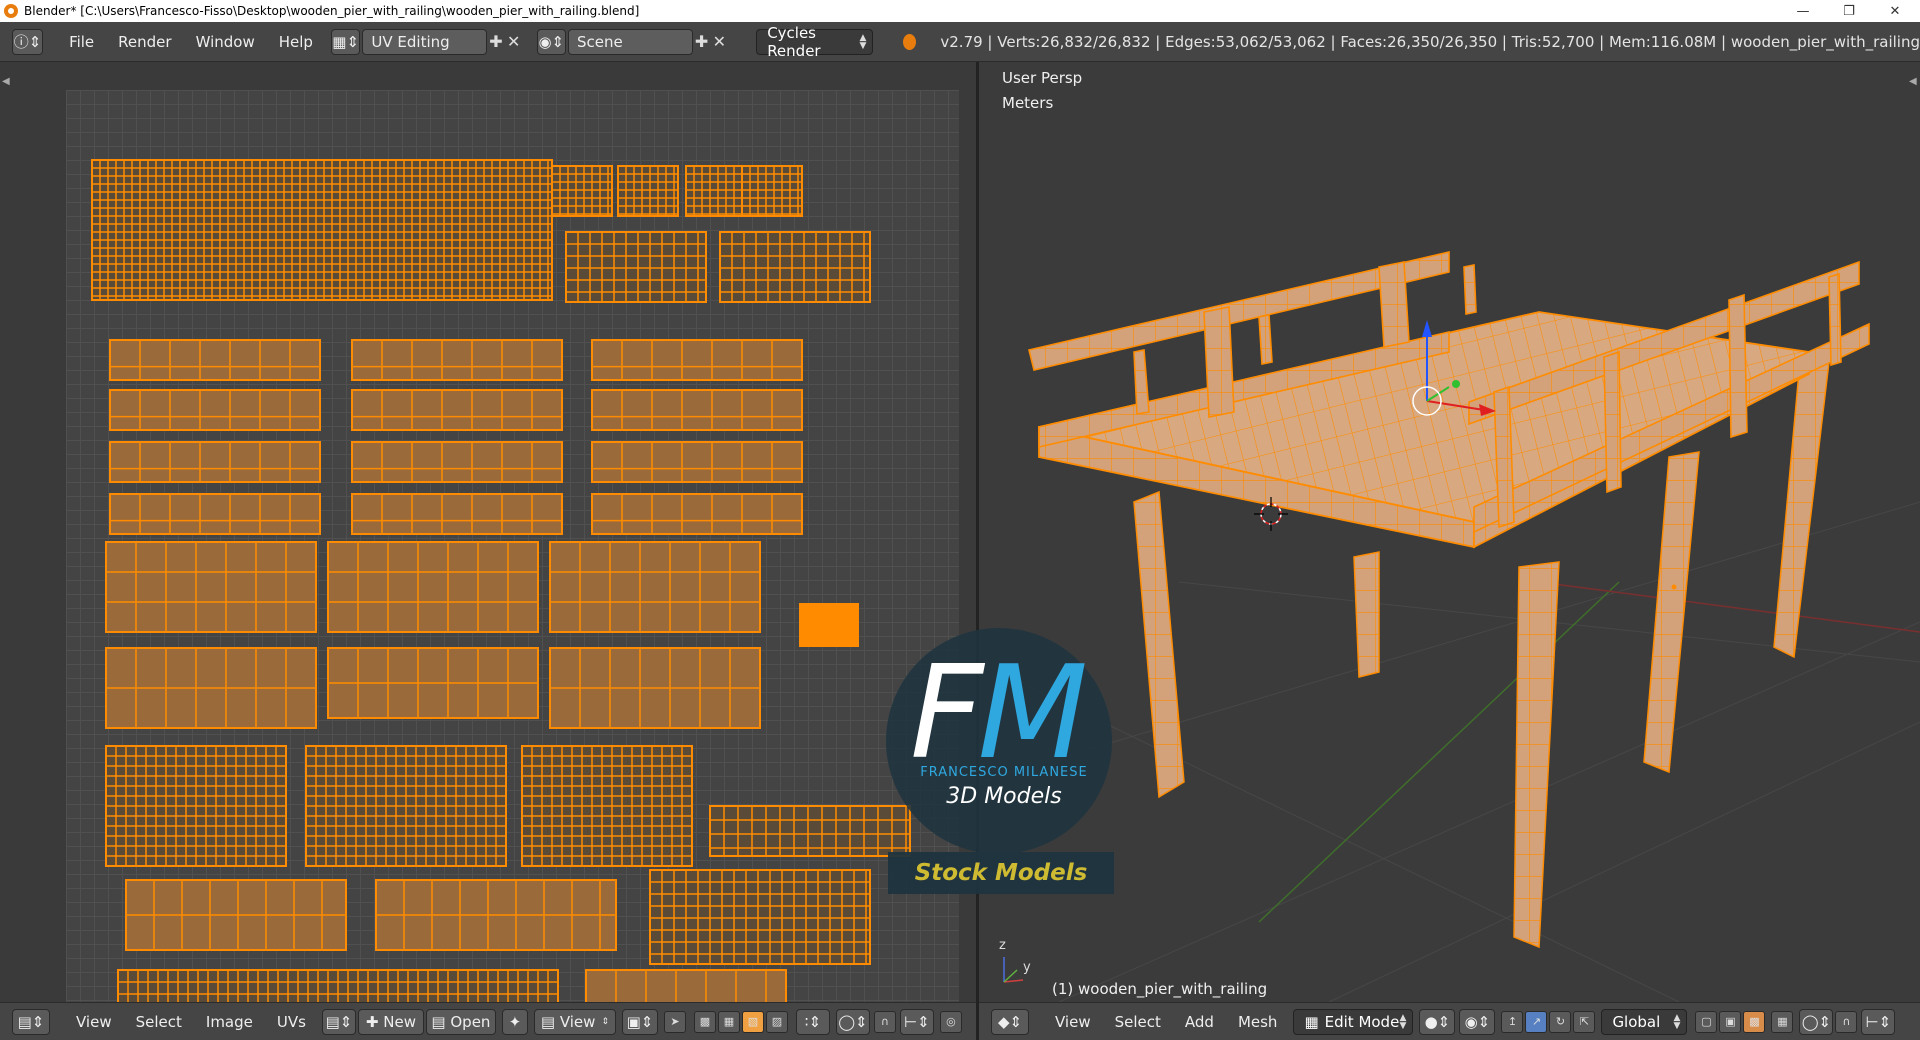 The height and width of the screenshot is (1040, 1920). Describe the element at coordinates (28, 41) in the screenshot. I see `editor-type-info-button: ⓘ⇕` at that location.